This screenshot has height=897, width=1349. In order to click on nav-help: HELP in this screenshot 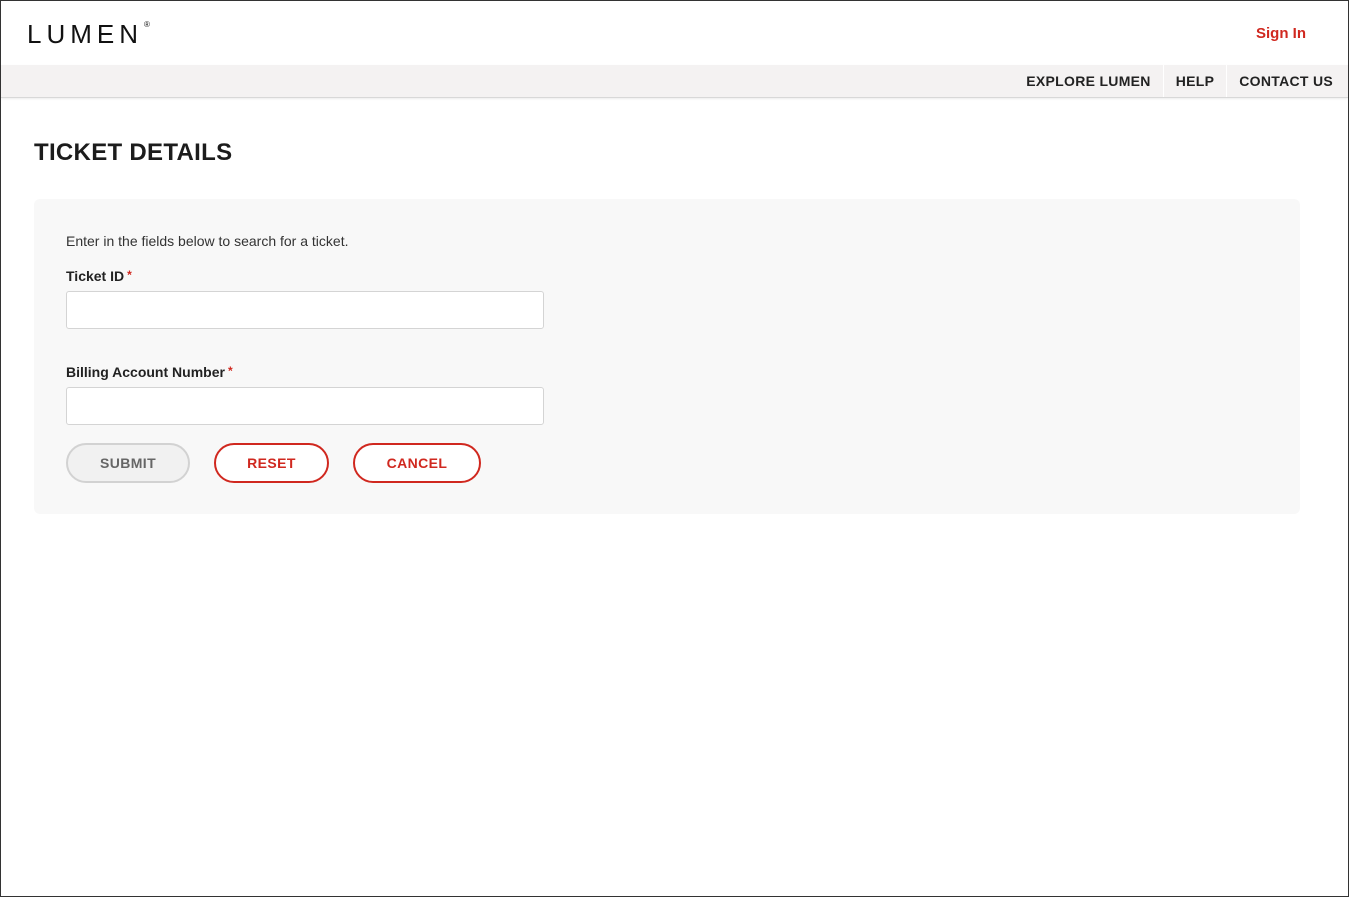, I will do `click(1195, 81)`.